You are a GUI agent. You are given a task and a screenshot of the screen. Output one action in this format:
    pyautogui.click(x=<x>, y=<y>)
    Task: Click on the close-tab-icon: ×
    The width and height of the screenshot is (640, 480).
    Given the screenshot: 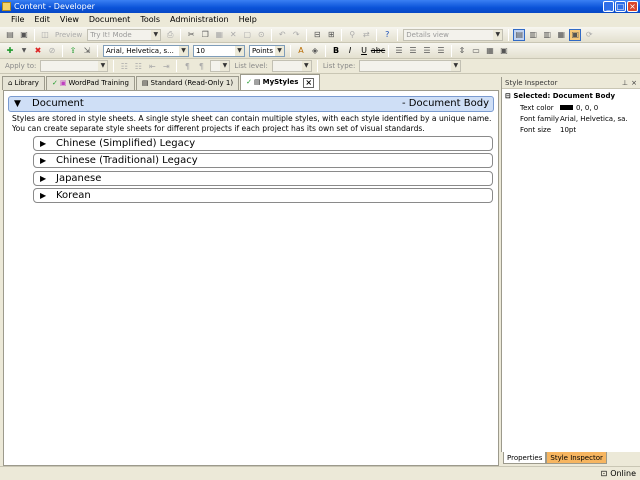 What is the action you would take?
    pyautogui.click(x=309, y=82)
    